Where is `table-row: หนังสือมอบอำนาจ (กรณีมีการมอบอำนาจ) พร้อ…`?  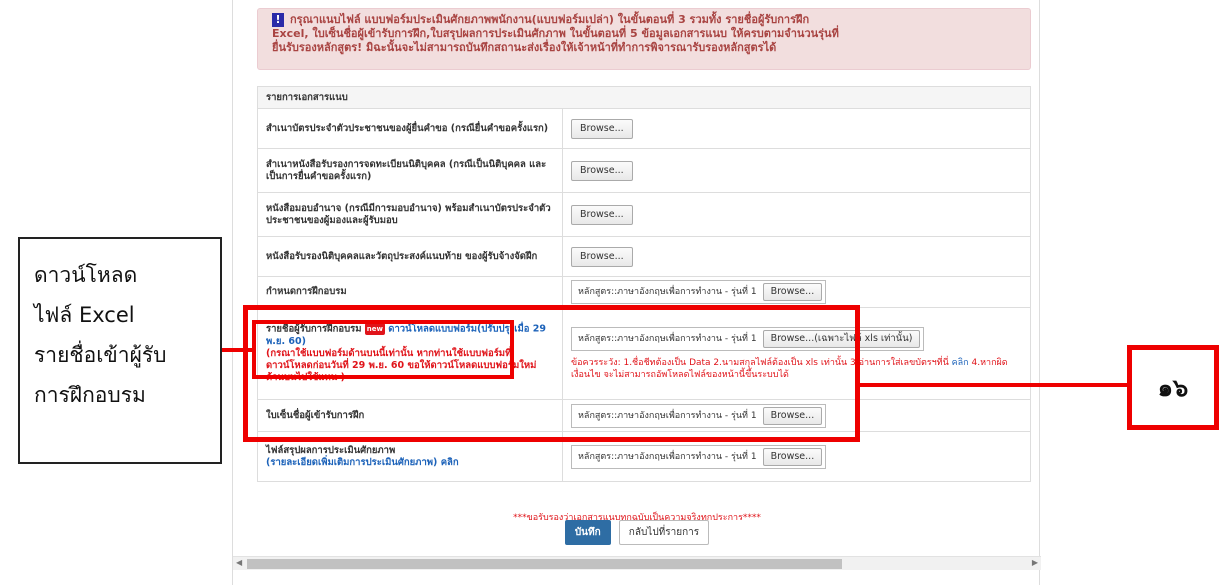 table-row: หนังสือมอบอำนาจ (กรณีมีการมอบอำนาจ) พร้อ… is located at coordinates (644, 214).